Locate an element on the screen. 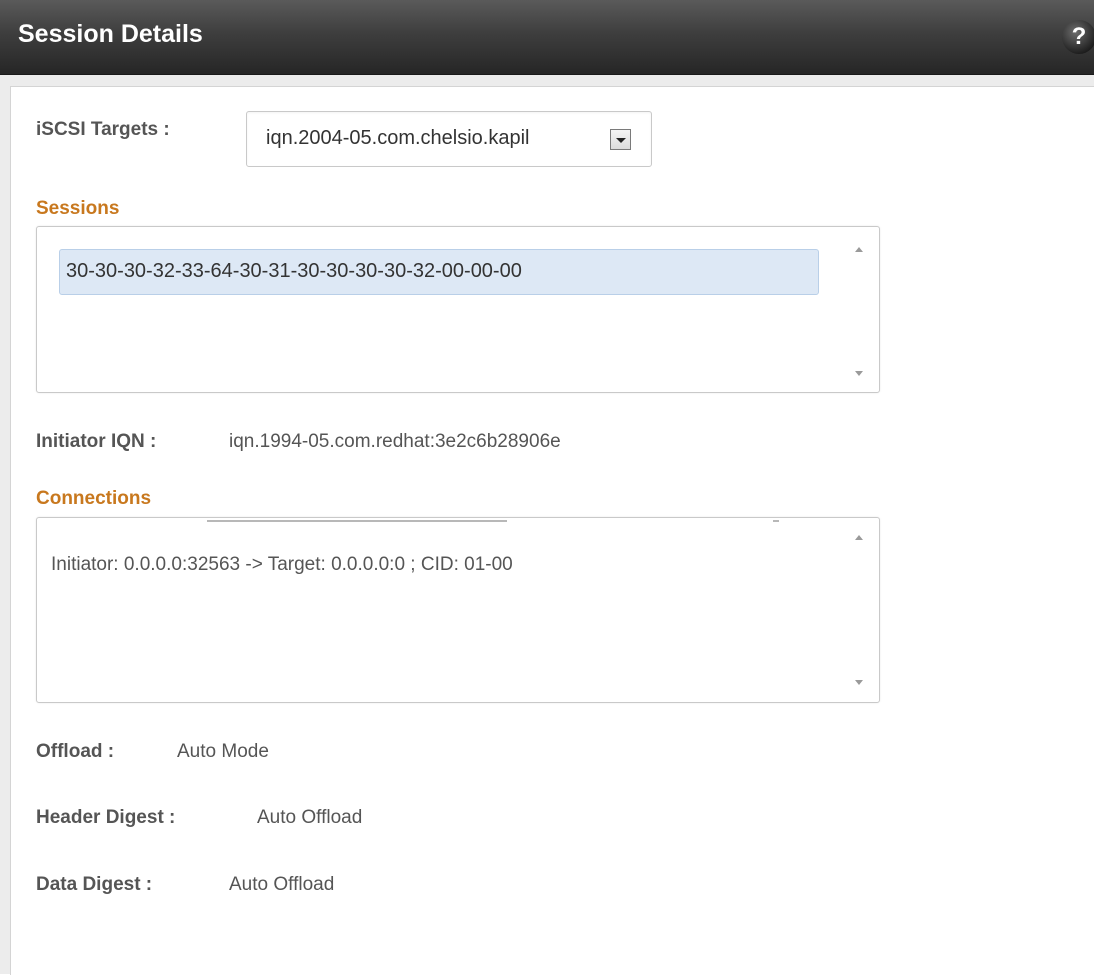  offload-value: Auto Mode is located at coordinates (223, 751).